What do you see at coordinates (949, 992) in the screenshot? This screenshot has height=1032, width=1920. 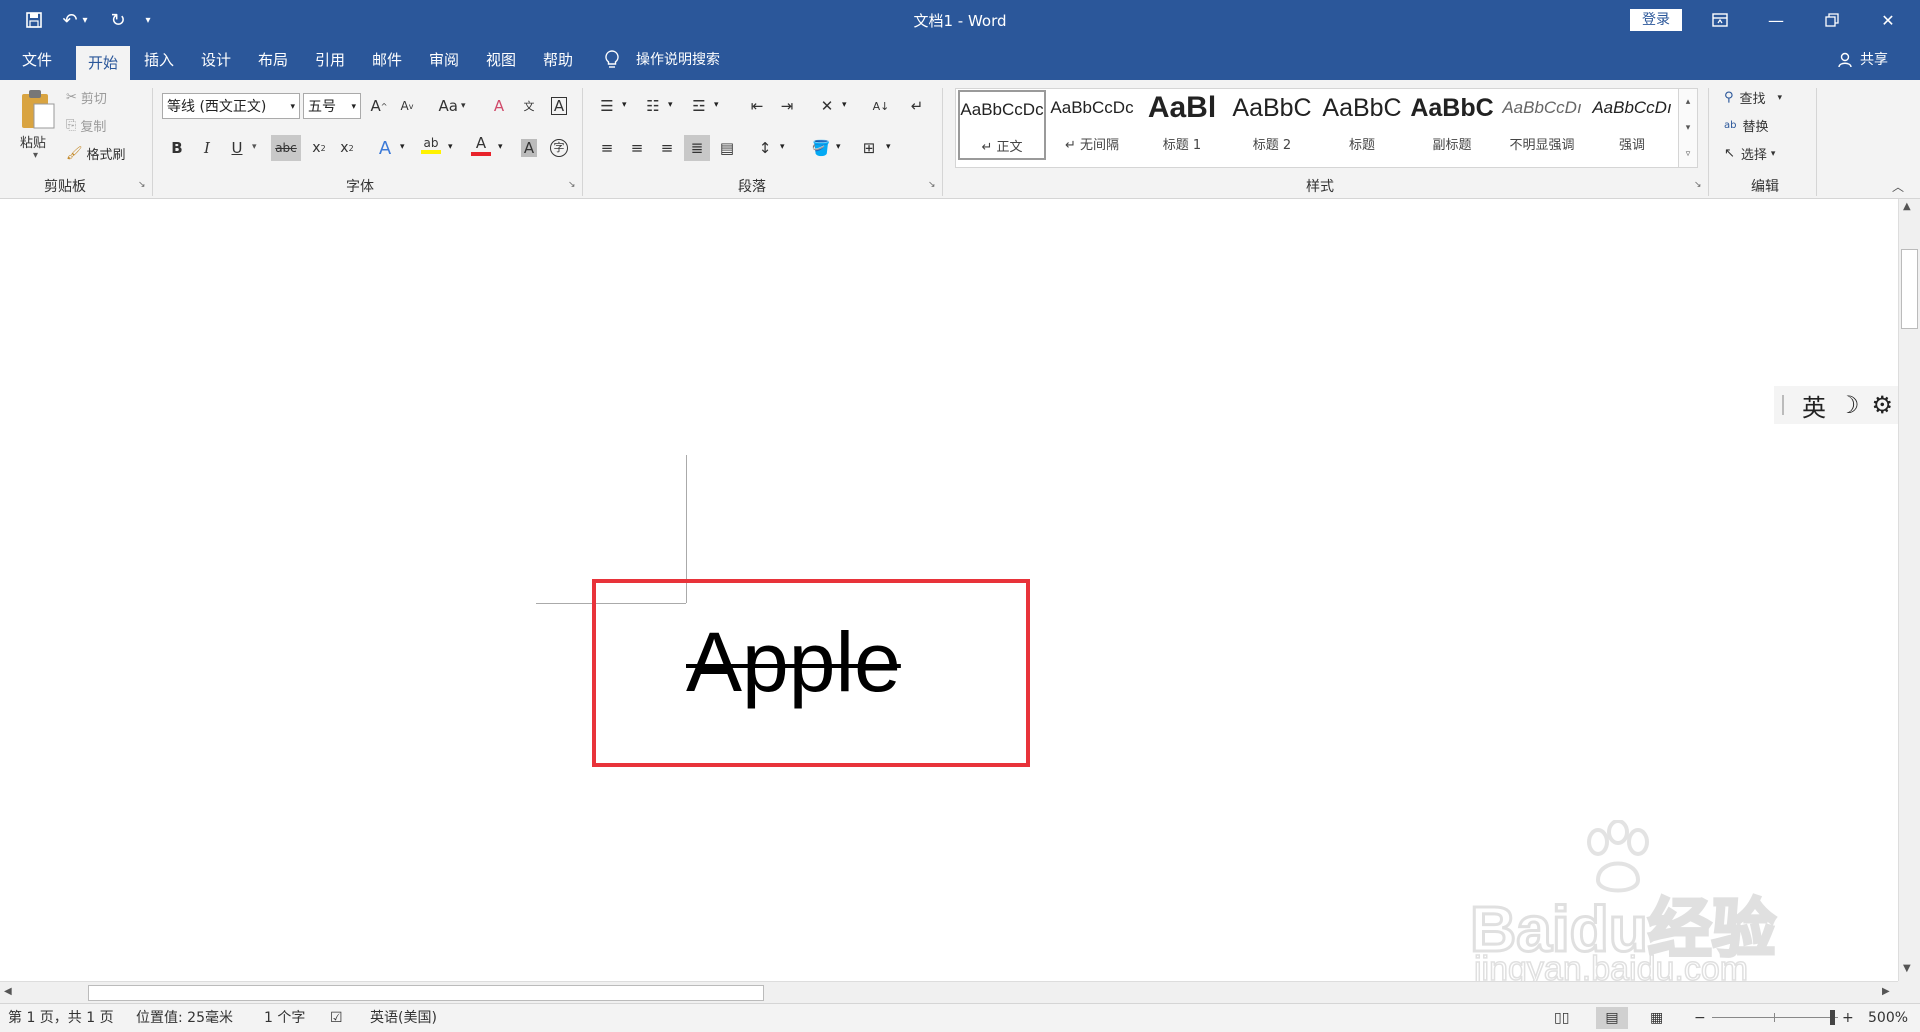 I see `horizontal-scrollbar: ◀ ▶` at bounding box center [949, 992].